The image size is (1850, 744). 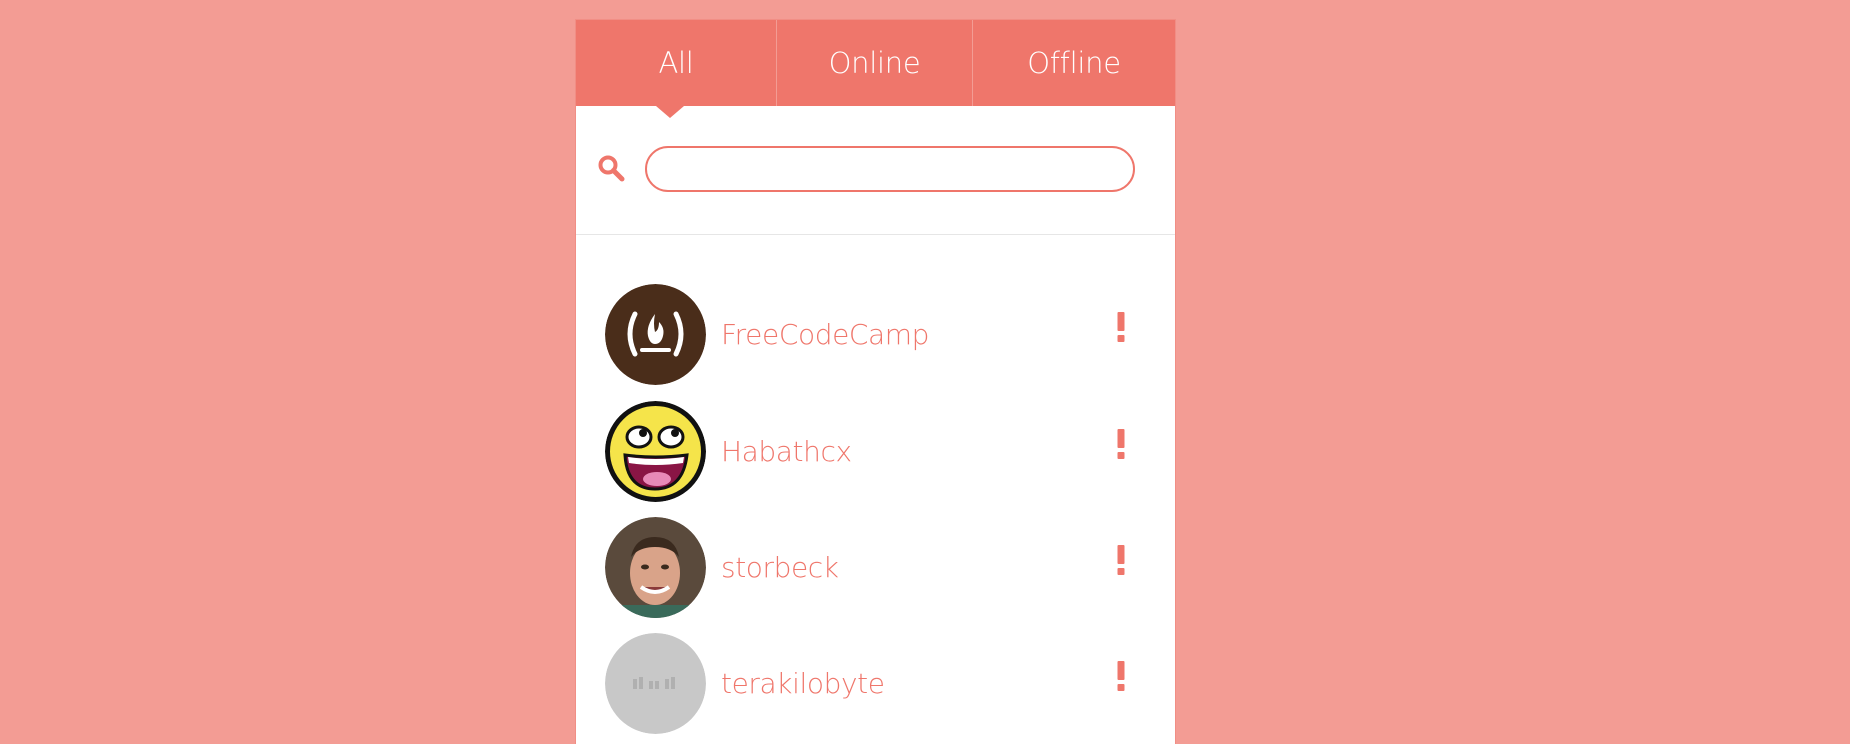 I want to click on placeholder-avatar-icon, so click(x=655, y=683).